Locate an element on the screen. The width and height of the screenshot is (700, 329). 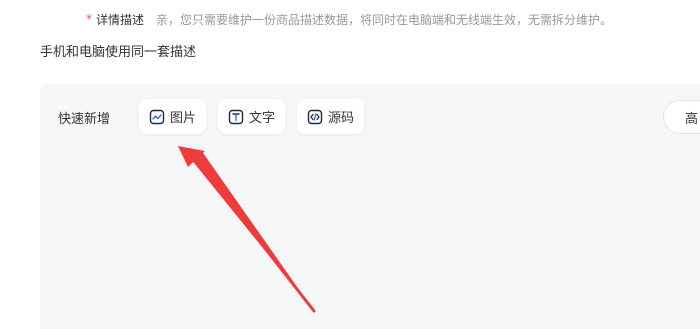
required-mark: * is located at coordinates (89, 19).